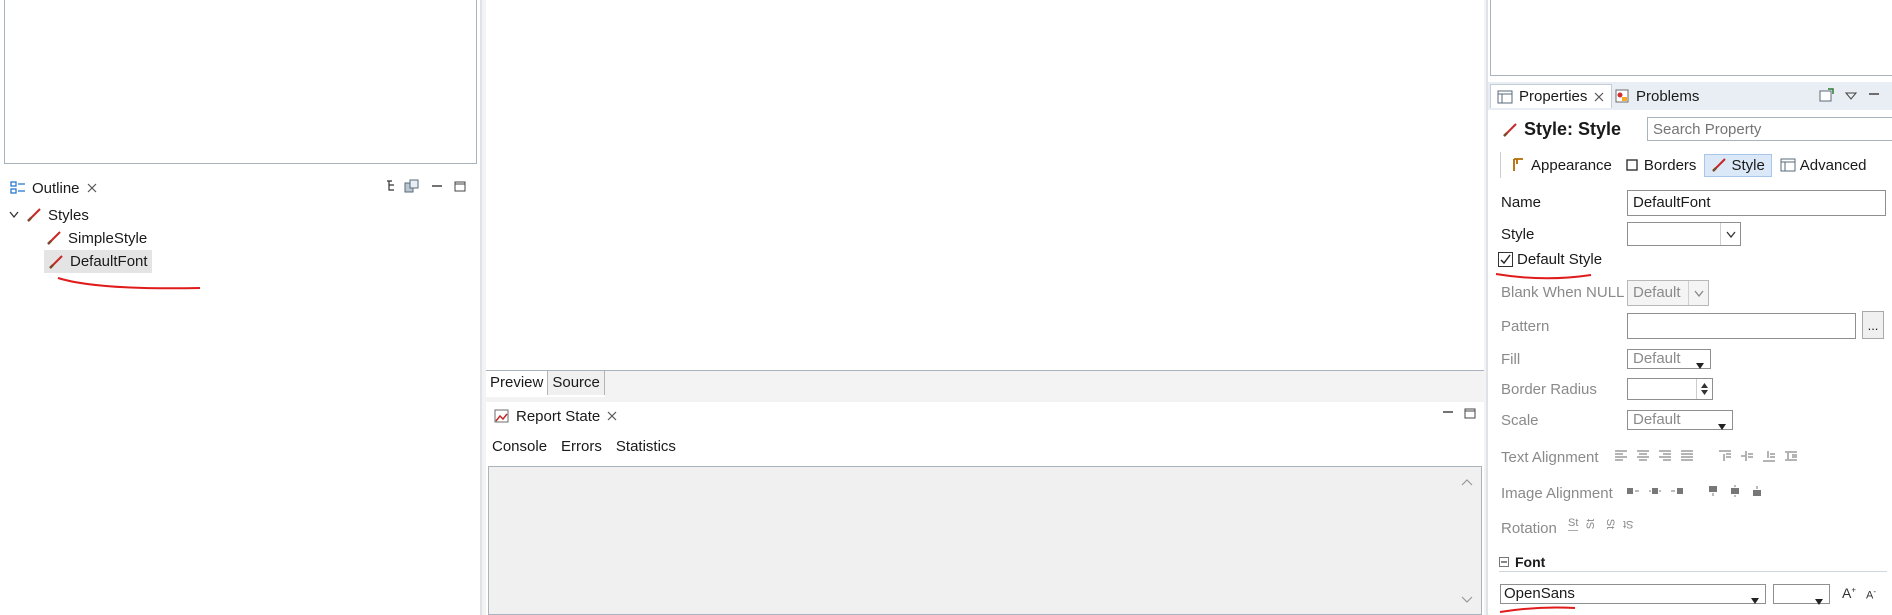 Image resolution: width=1892 pixels, height=615 pixels. Describe the element at coordinates (1592, 524) in the screenshot. I see `rotation-left-icon: St` at that location.